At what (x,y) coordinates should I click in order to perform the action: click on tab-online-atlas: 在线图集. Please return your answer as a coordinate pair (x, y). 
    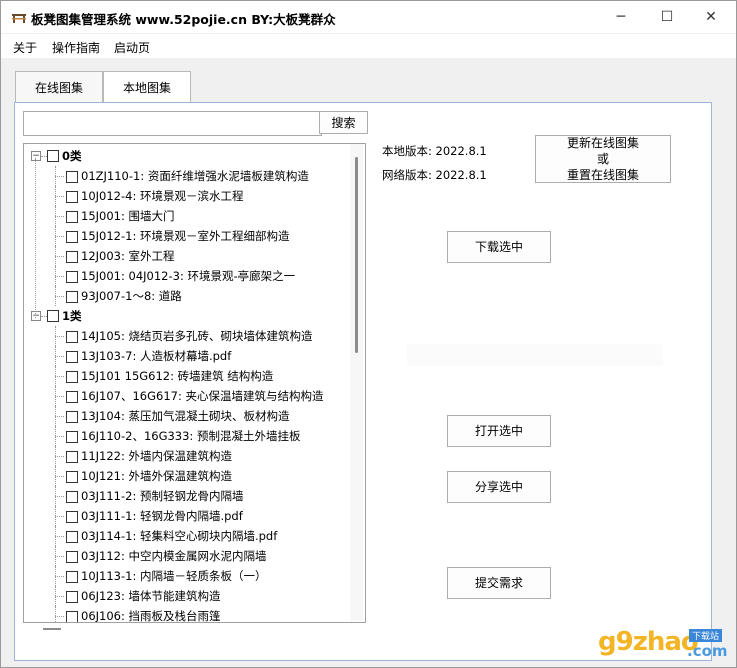
    Looking at the image, I should click on (59, 87).